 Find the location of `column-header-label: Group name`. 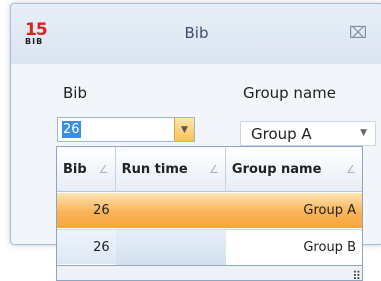

column-header-label: Group name is located at coordinates (276, 169).